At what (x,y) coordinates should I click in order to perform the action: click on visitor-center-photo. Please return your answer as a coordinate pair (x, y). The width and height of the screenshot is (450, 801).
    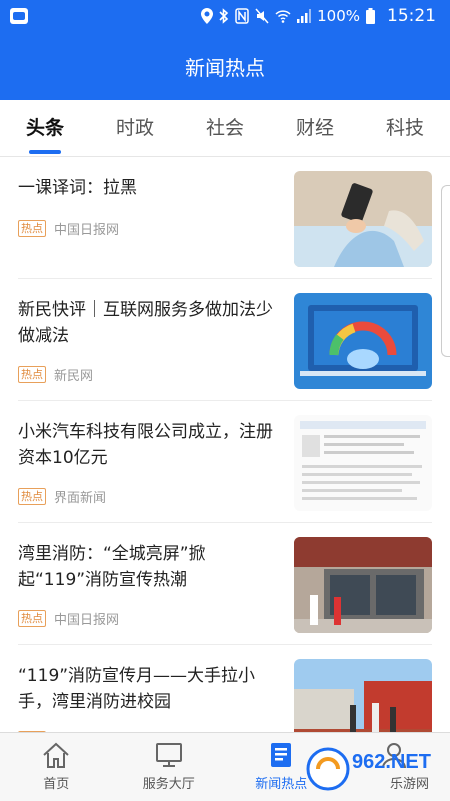
    Looking at the image, I should click on (363, 585).